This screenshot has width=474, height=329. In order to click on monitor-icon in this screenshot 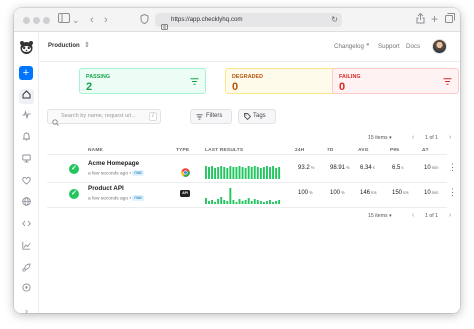, I will do `click(26, 160)`.